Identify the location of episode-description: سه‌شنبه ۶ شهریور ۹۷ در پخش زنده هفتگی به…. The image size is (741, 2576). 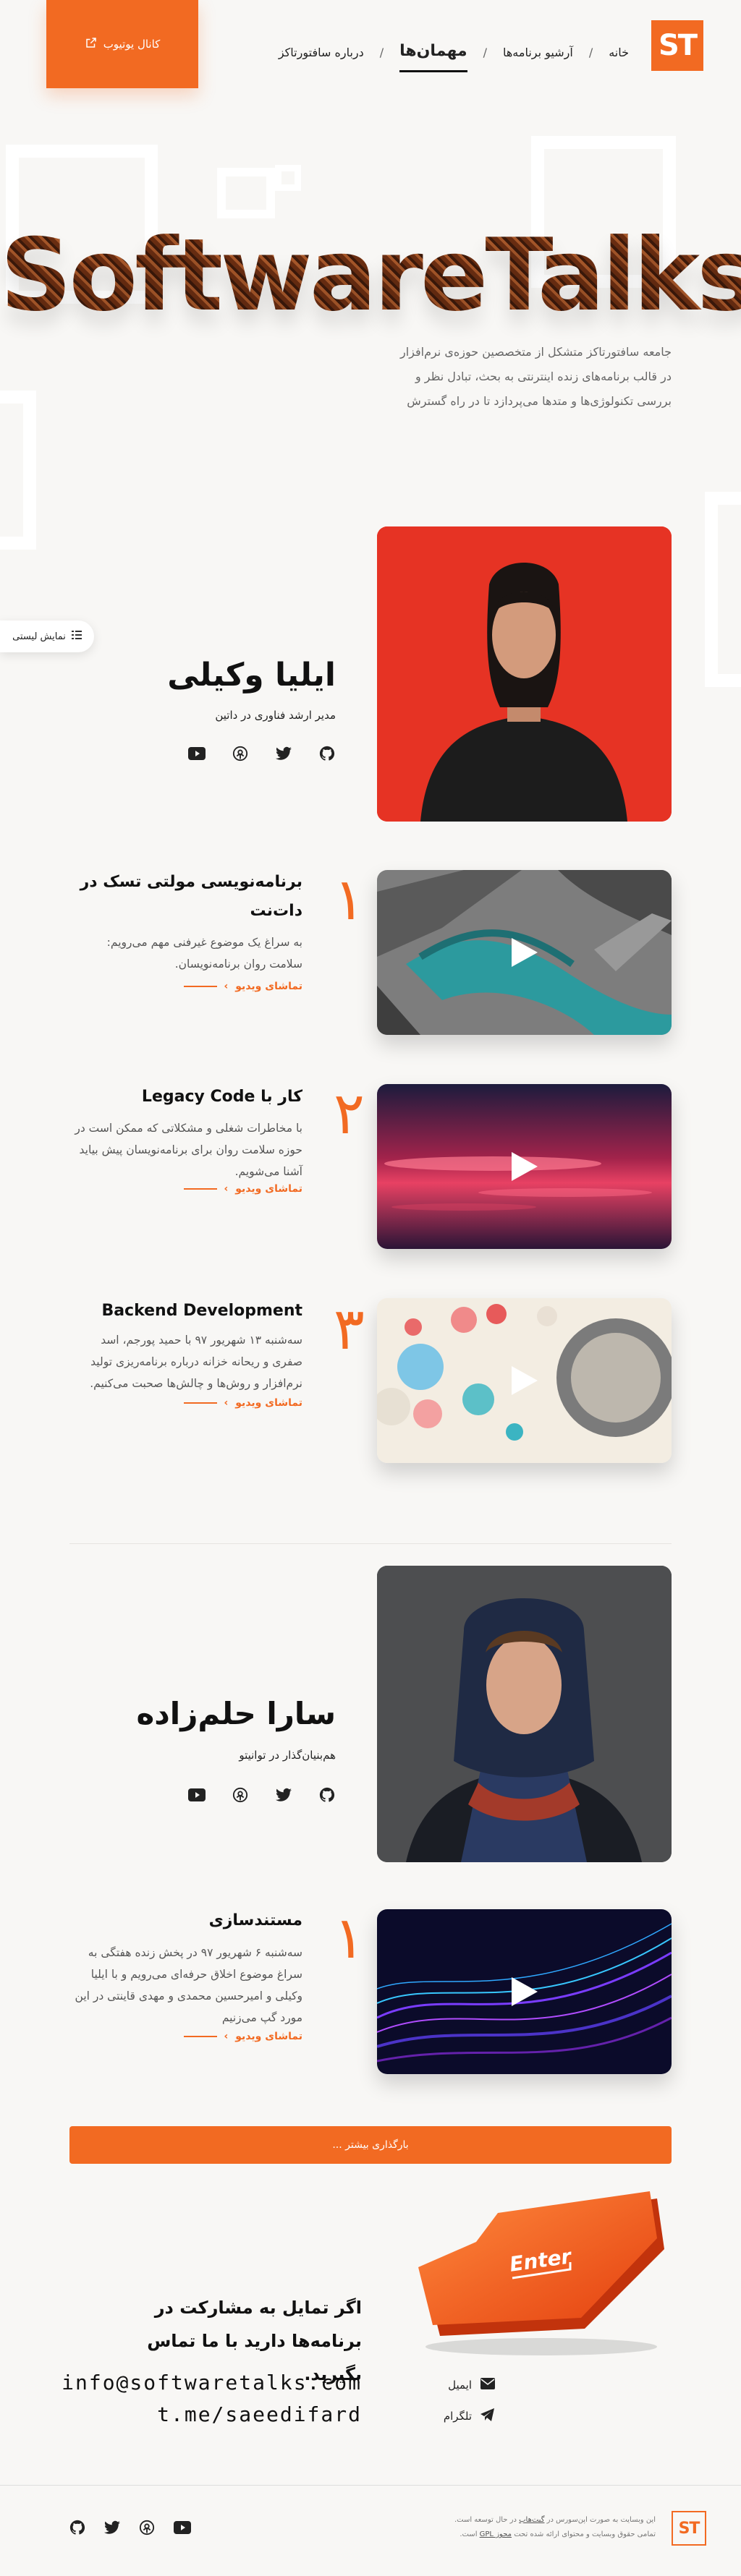
(188, 1985).